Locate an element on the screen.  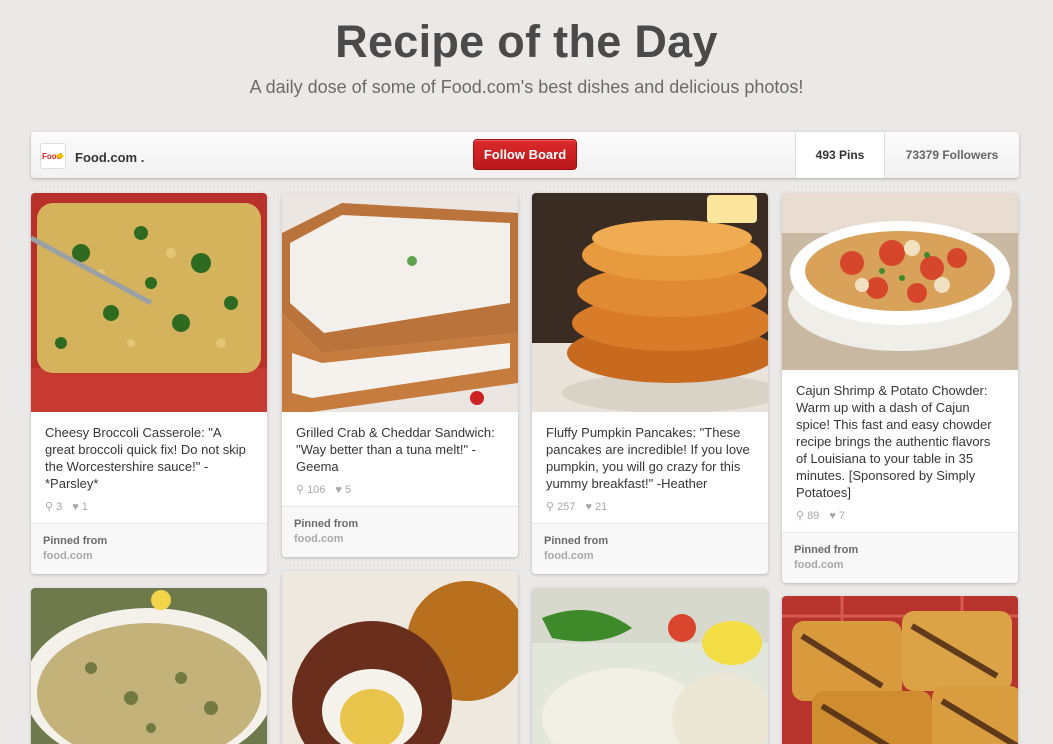
repin-count: ⚲ 257 is located at coordinates (561, 507).